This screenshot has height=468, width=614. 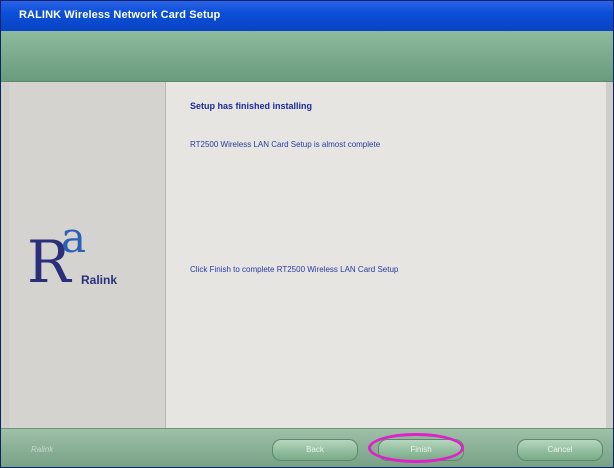 I want to click on window-title: RALINK Wireless Network Card Setup, so click(x=120, y=15).